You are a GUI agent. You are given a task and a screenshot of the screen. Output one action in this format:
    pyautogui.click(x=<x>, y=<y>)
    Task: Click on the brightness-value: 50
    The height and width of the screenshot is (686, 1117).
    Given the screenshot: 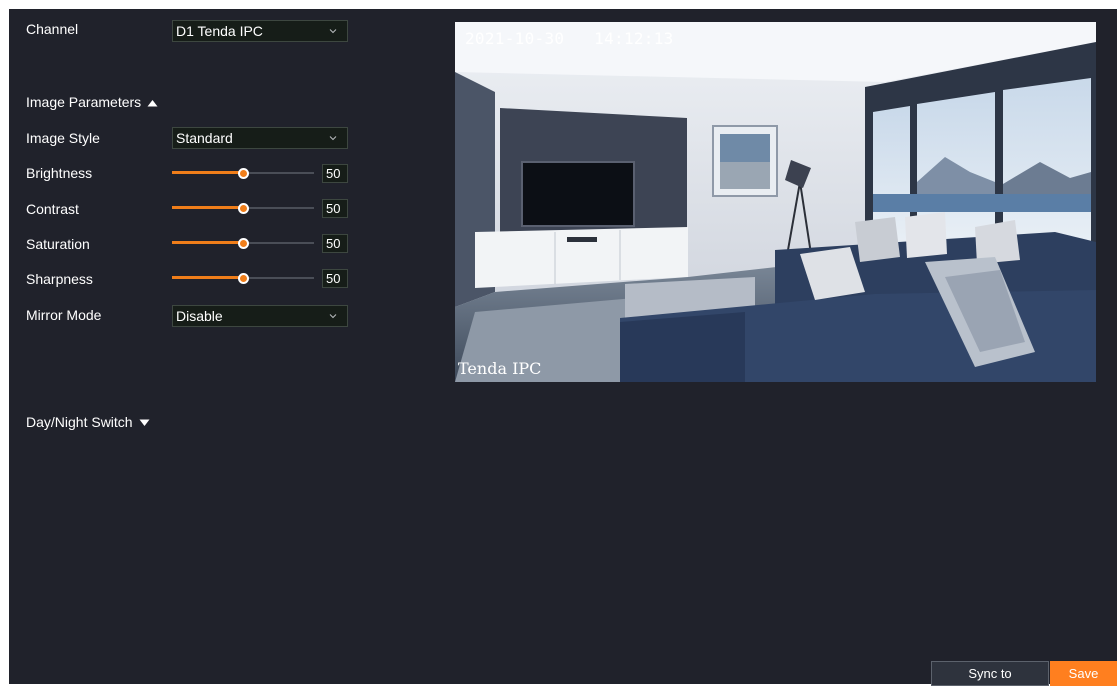 What is the action you would take?
    pyautogui.click(x=335, y=173)
    